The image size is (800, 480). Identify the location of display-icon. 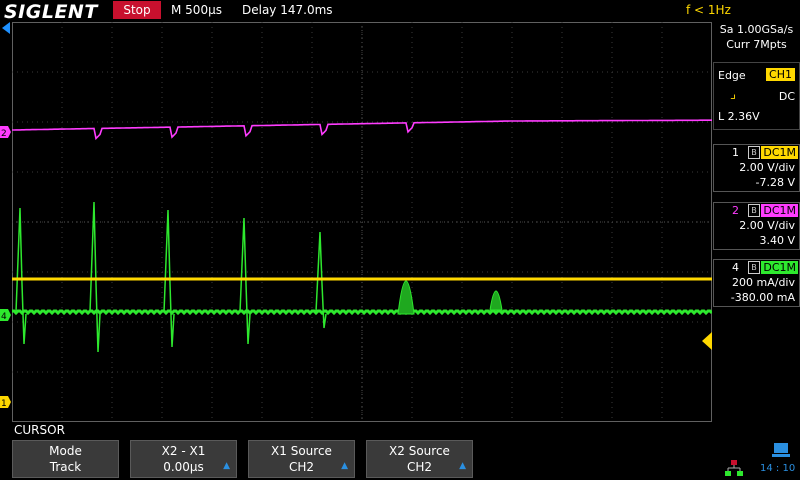
(781, 450).